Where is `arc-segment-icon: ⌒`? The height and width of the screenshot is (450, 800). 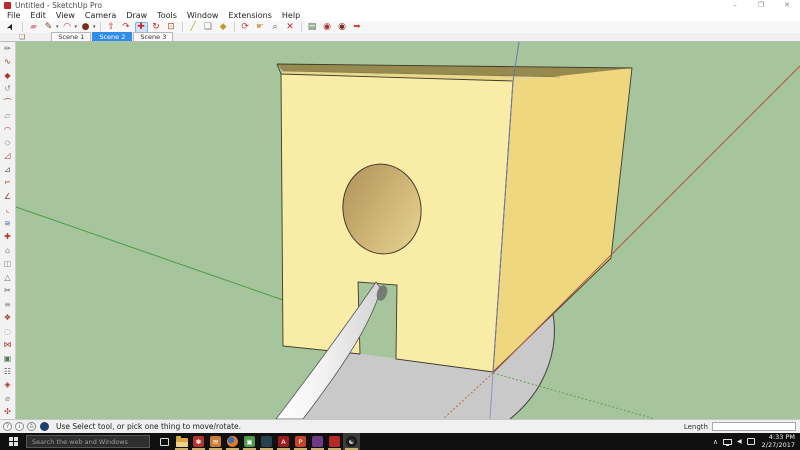 arc-segment-icon: ⌒ is located at coordinates (7, 102).